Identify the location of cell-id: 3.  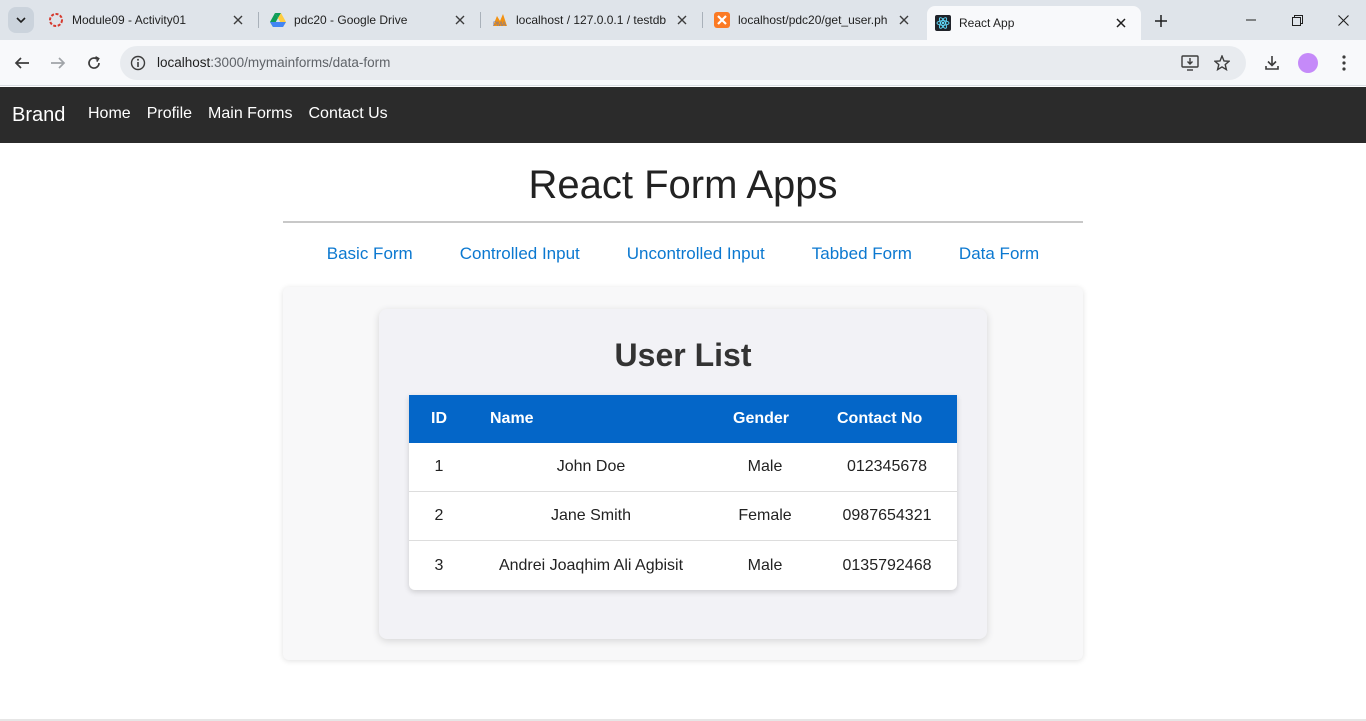
(439, 565).